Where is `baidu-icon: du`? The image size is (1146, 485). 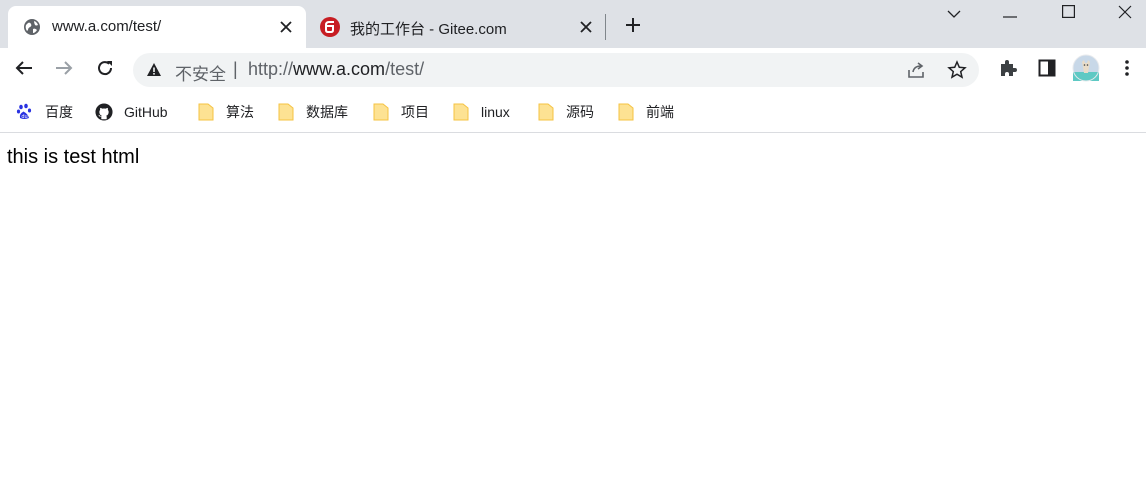 baidu-icon: du is located at coordinates (25, 112).